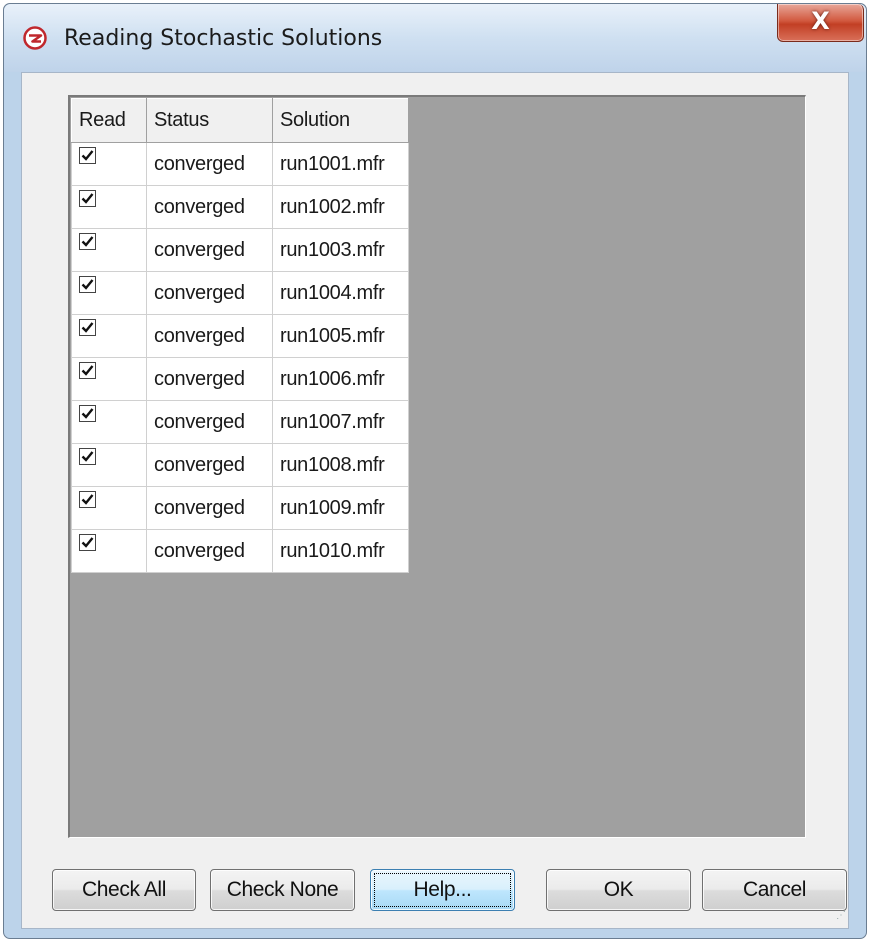  What do you see at coordinates (35, 38) in the screenshot?
I see `app-logo-icon` at bounding box center [35, 38].